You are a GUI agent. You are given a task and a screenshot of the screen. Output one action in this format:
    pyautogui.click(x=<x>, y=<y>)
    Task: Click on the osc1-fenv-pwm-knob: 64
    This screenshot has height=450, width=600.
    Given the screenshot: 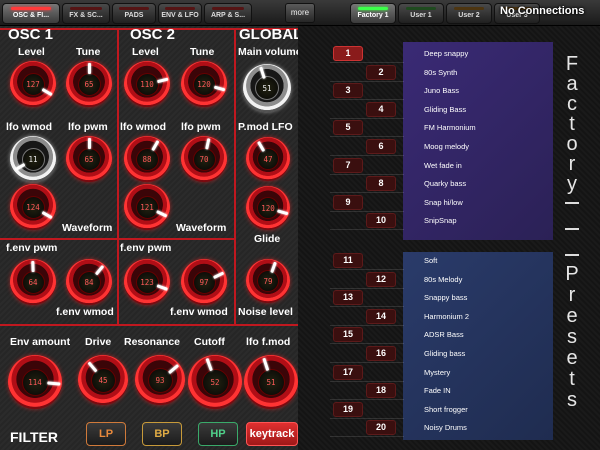 What is the action you would take?
    pyautogui.click(x=33, y=282)
    